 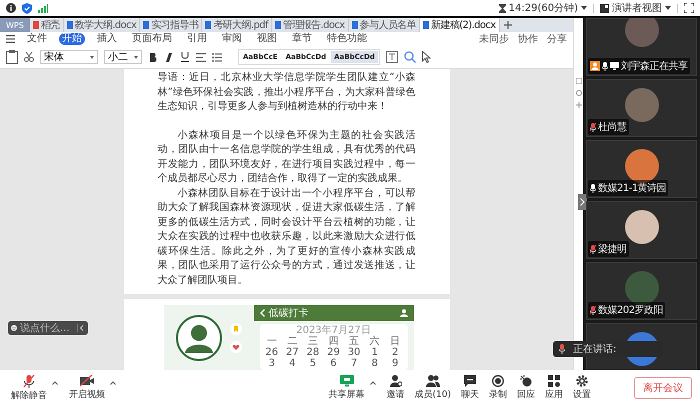 I want to click on participant-tile: 刘宇森正在共享, so click(x=641, y=47).